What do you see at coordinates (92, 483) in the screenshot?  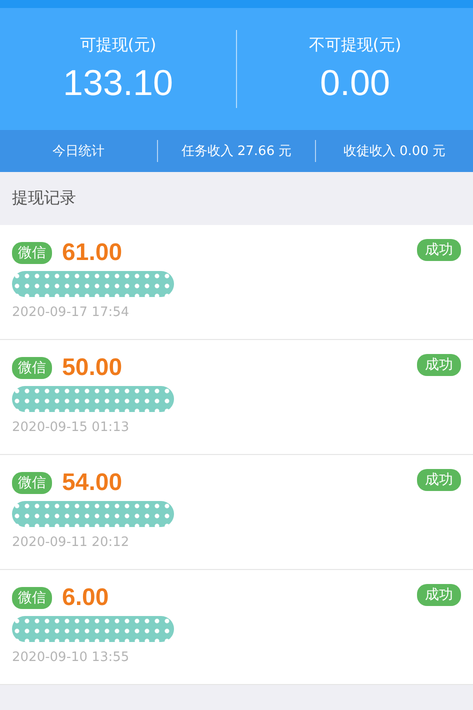 I see `amount-text: 54.00` at bounding box center [92, 483].